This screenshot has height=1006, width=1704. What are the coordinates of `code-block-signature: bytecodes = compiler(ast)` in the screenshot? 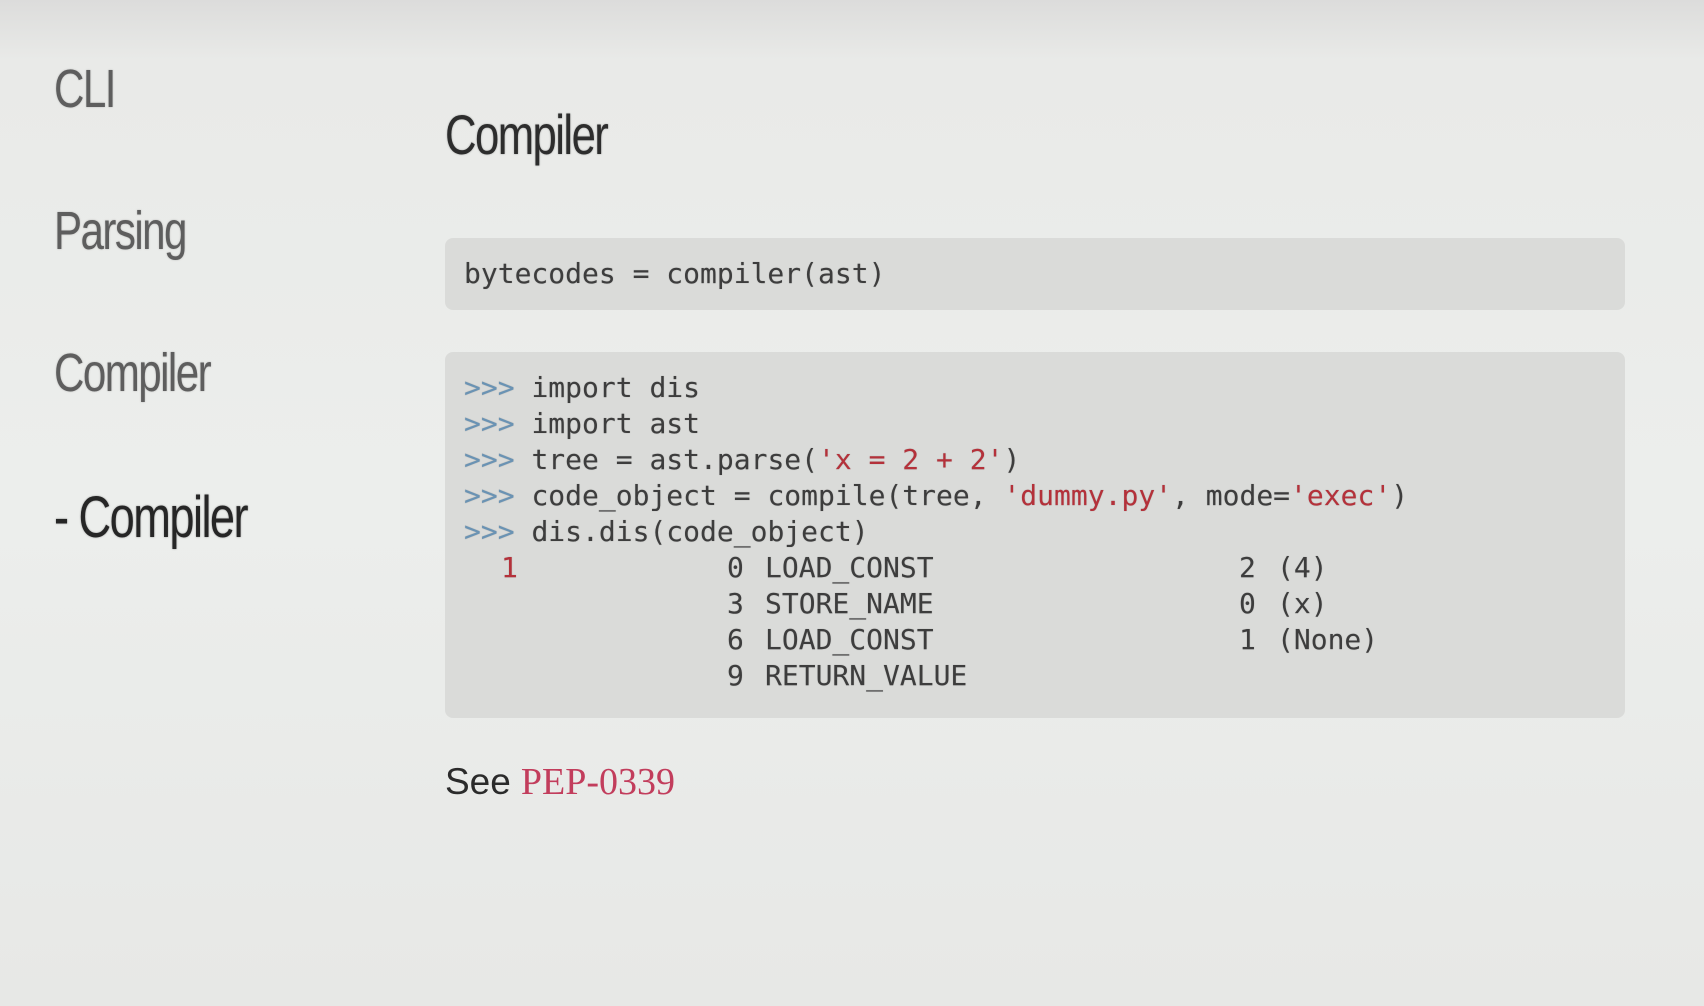 It's located at (1035, 274).